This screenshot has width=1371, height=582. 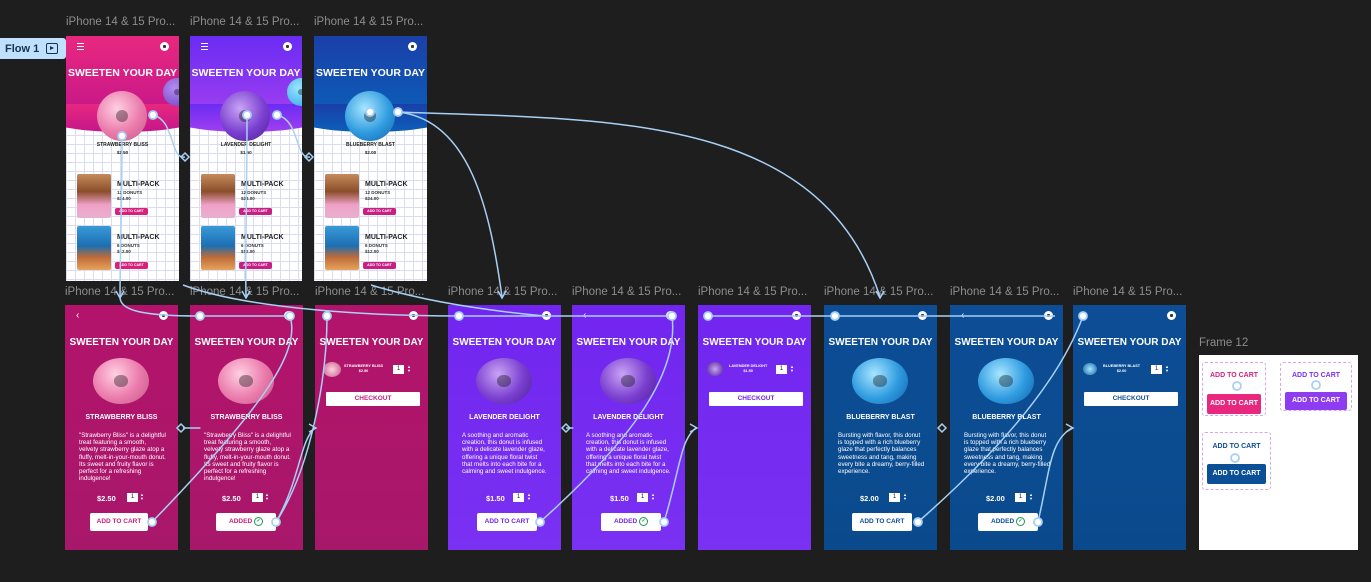 What do you see at coordinates (130, 195) in the screenshot?
I see `multipack-details: 12 DONUTS $24.00` at bounding box center [130, 195].